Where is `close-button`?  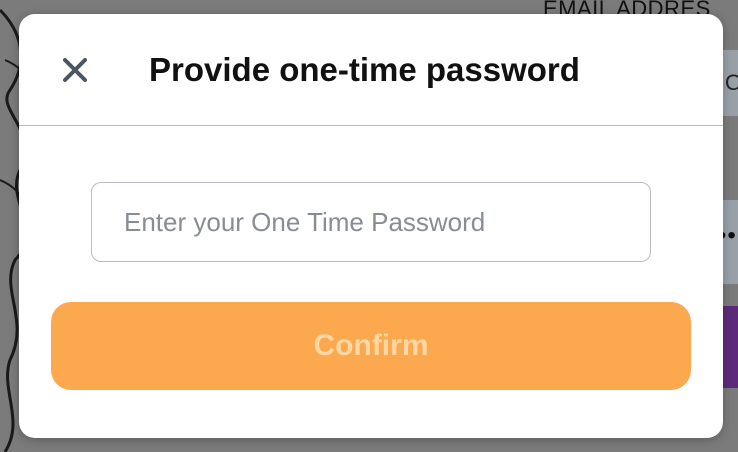
close-button is located at coordinates (75, 70).